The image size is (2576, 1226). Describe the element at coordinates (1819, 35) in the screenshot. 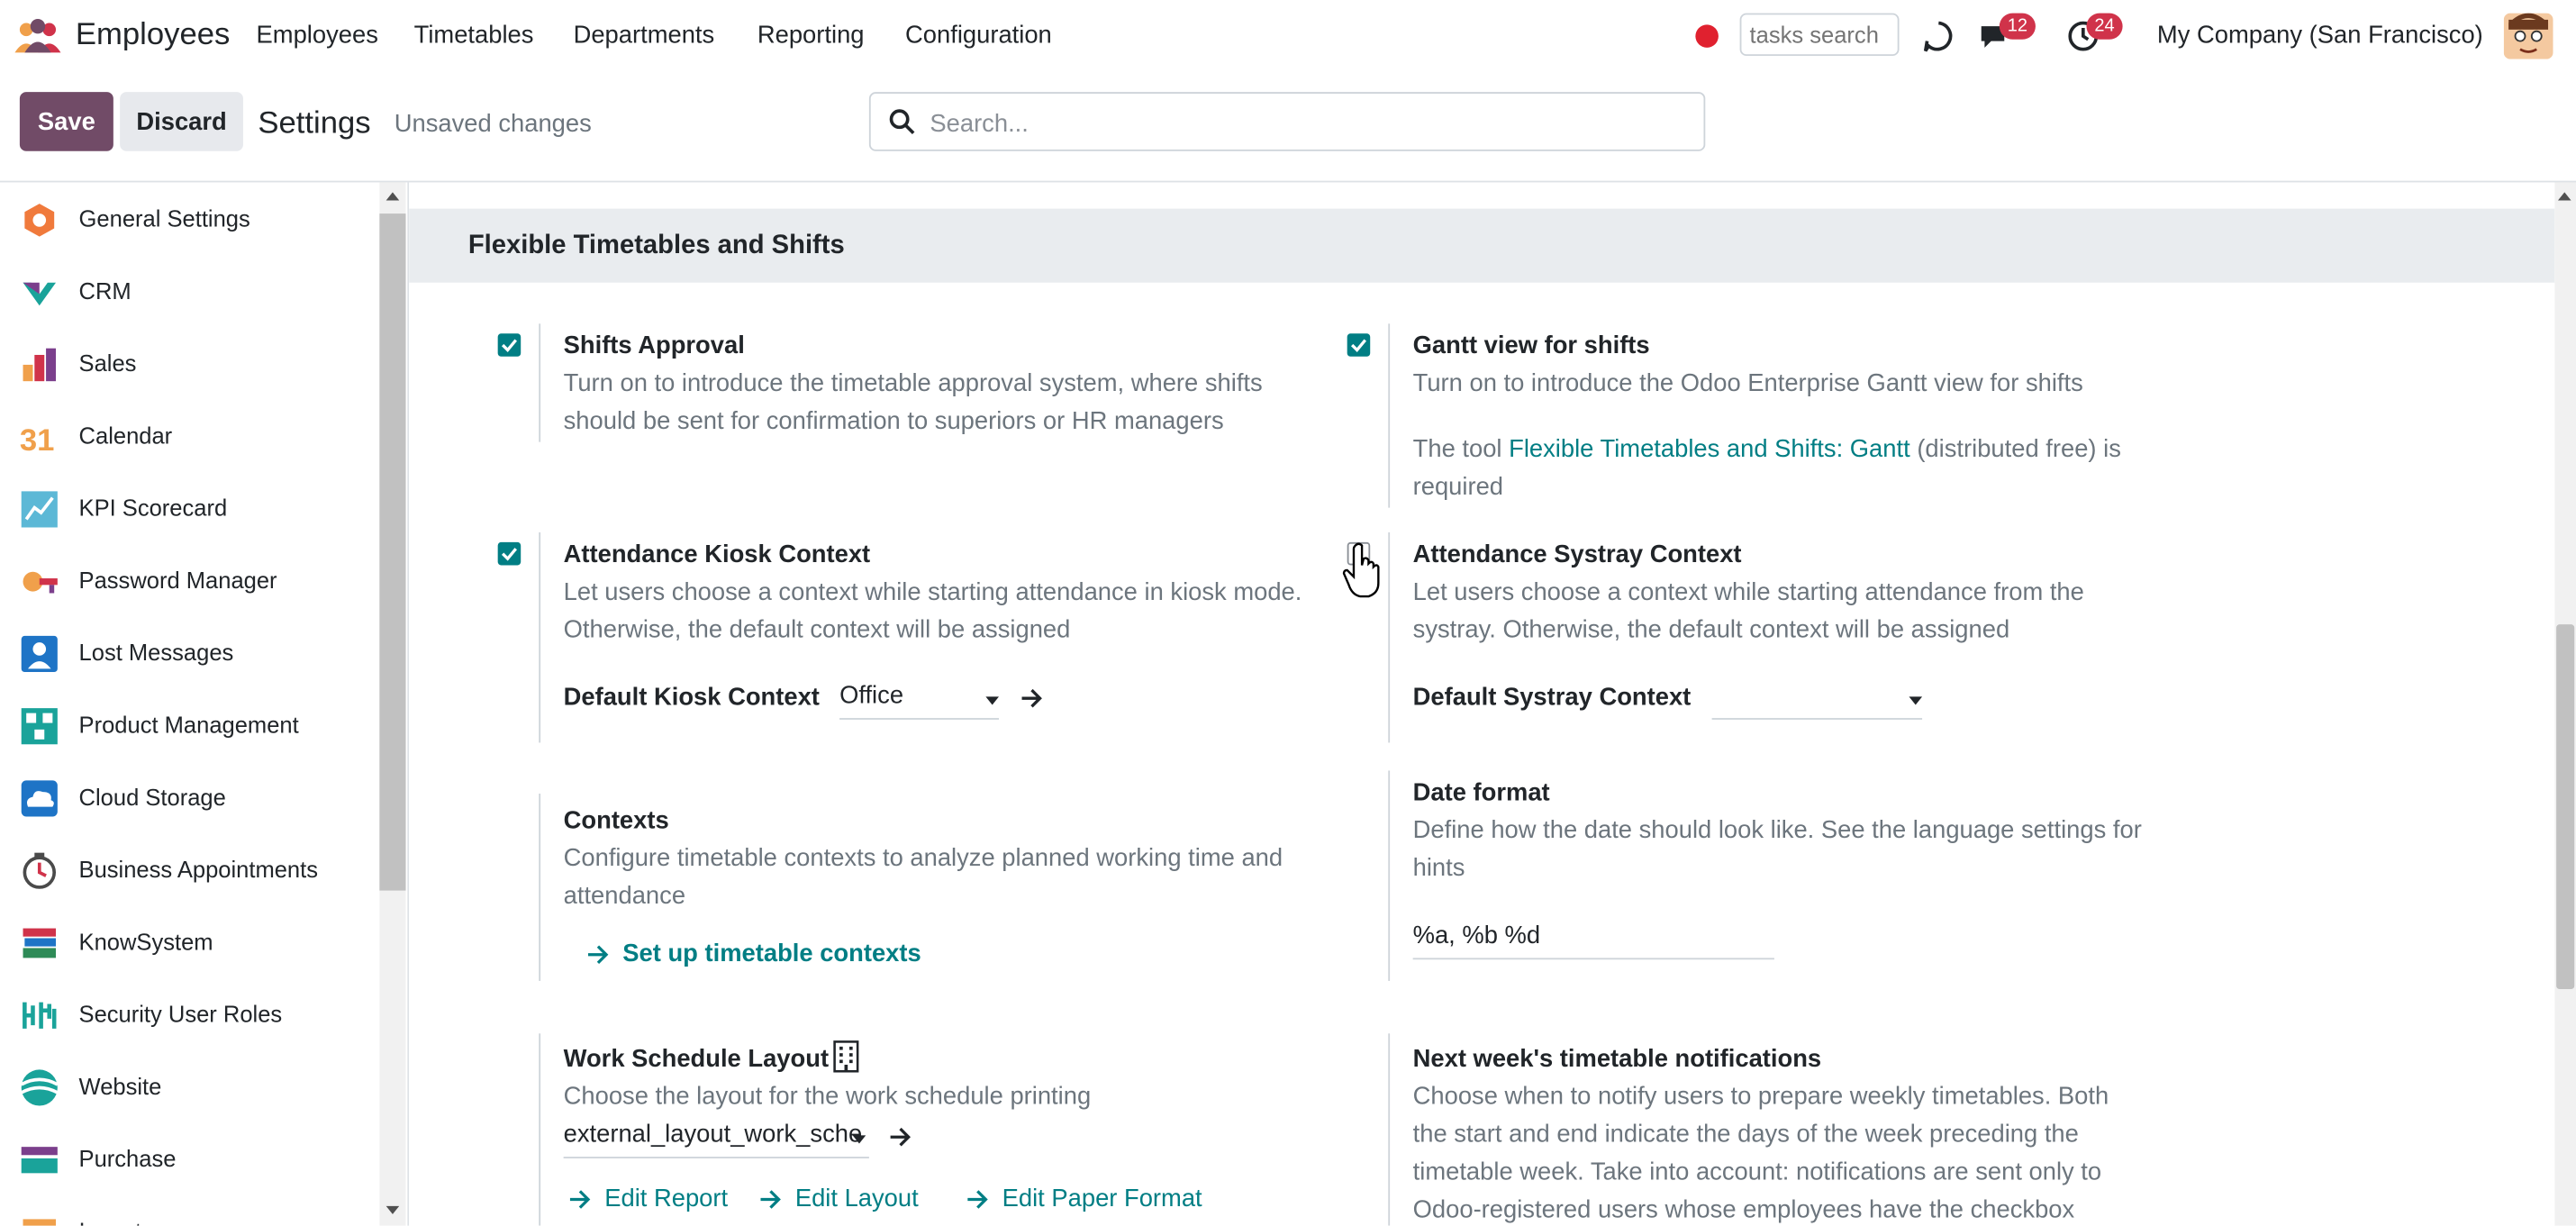

I see `tasks-search-input` at that location.